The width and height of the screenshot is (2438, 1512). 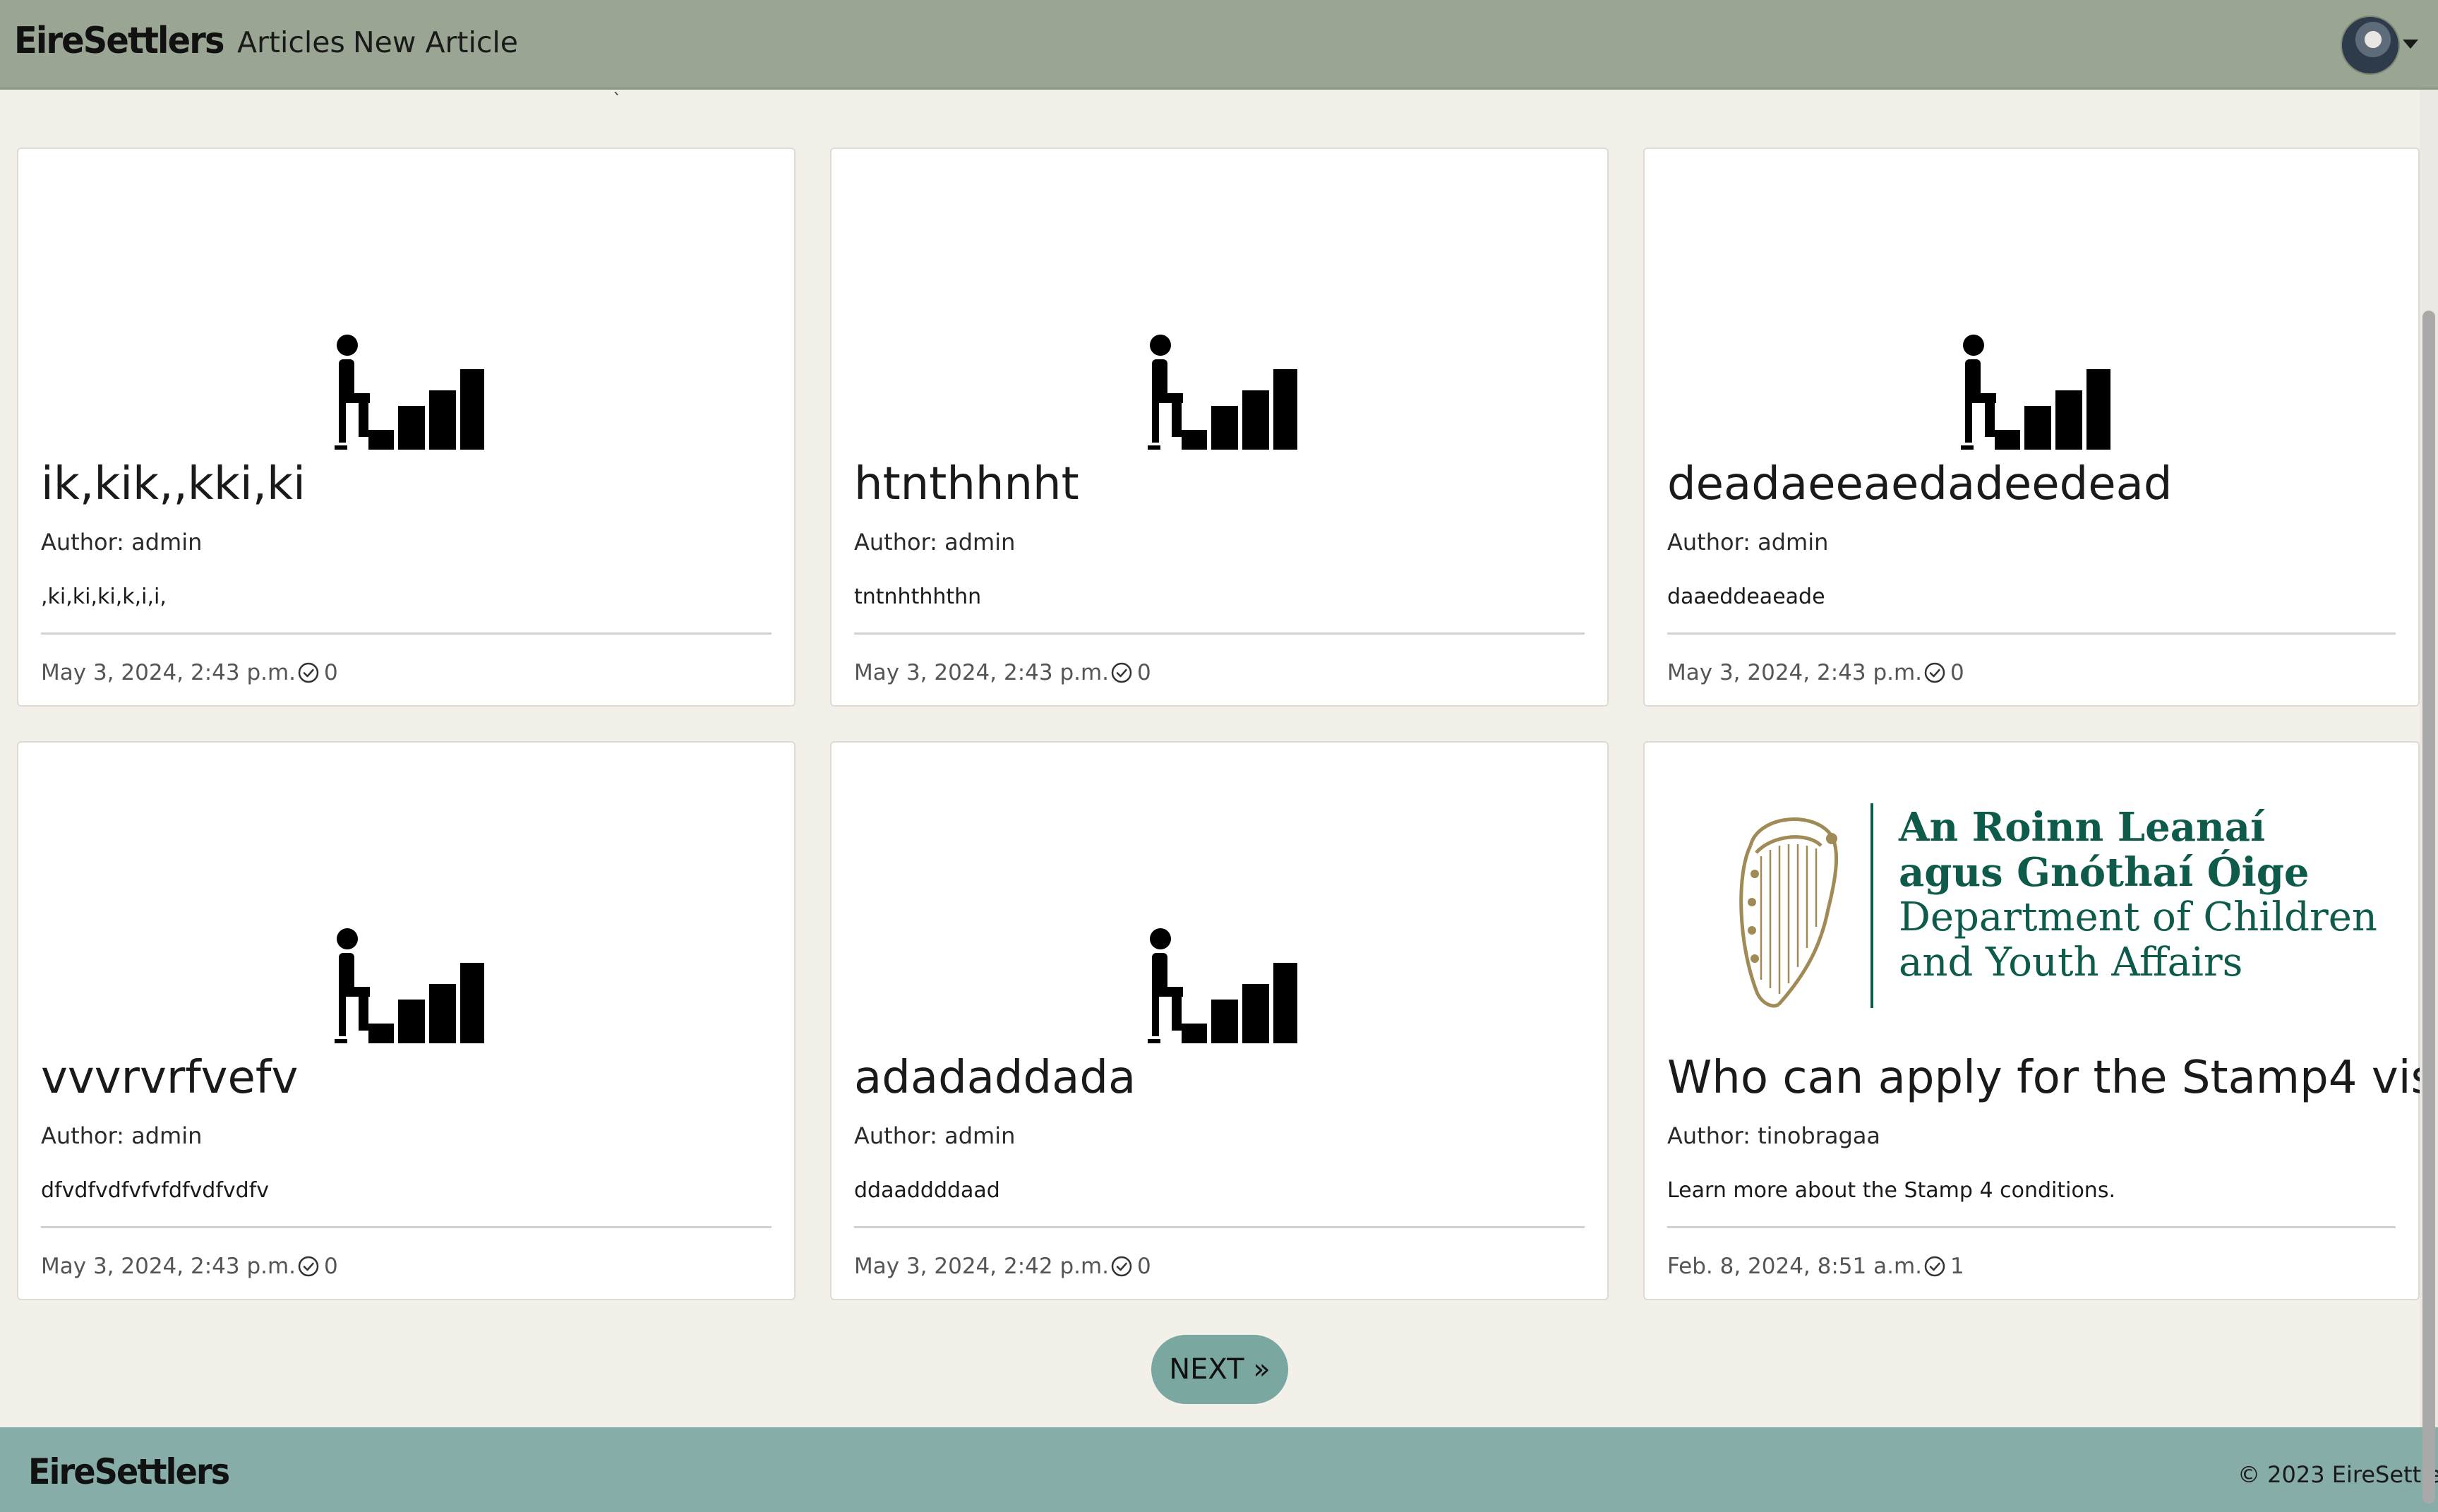 What do you see at coordinates (2370, 46) in the screenshot?
I see `avatar` at bounding box center [2370, 46].